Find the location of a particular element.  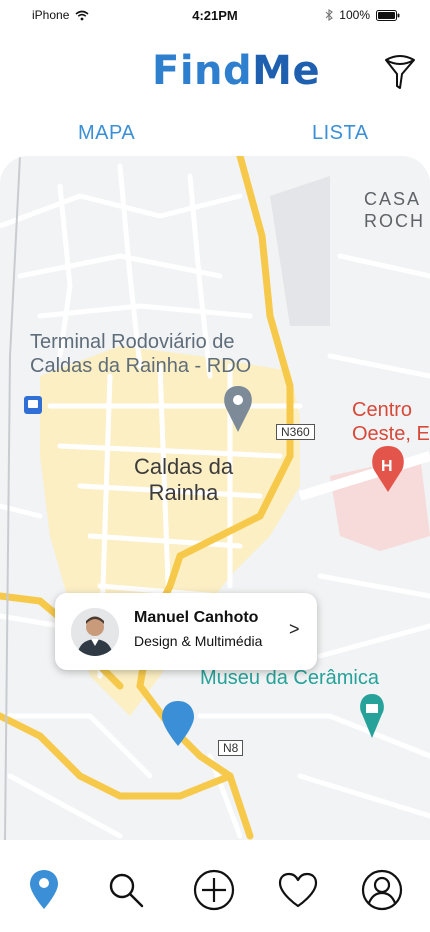

map-label-casal: CASA ROCH is located at coordinates (394, 210).